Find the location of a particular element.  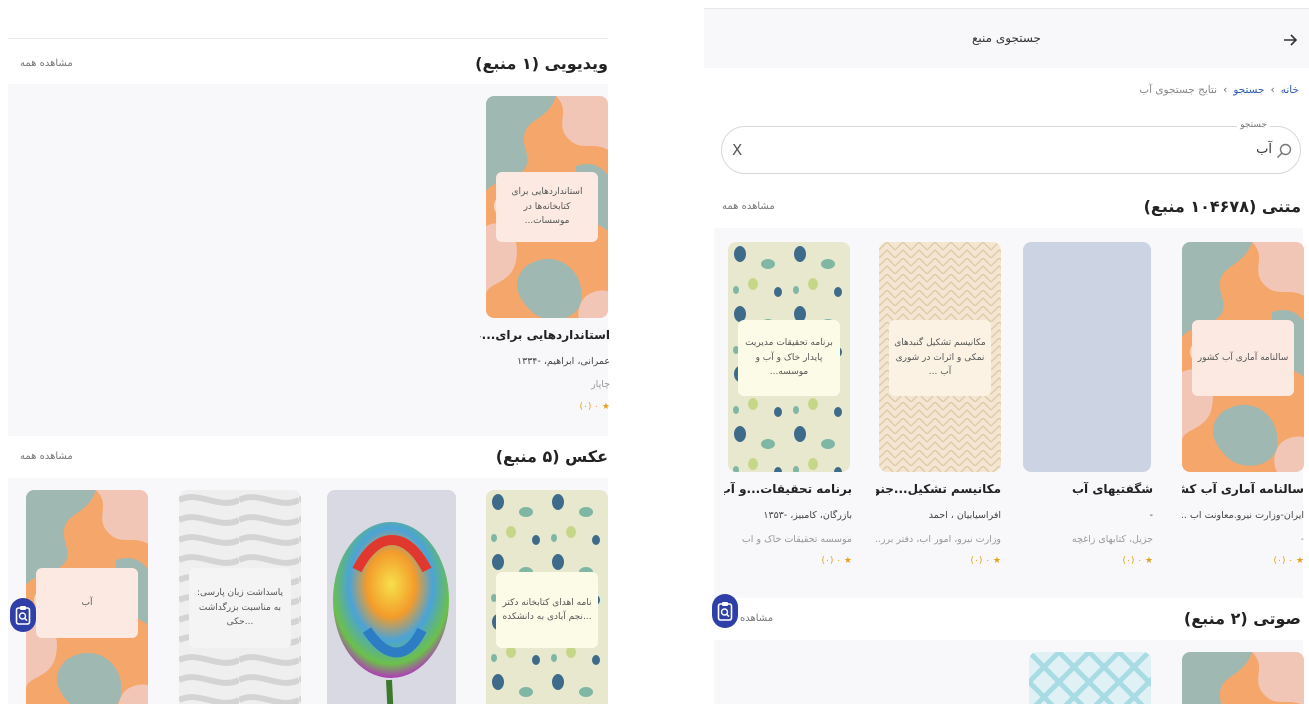

text-card-author: - is located at coordinates (1151, 515).